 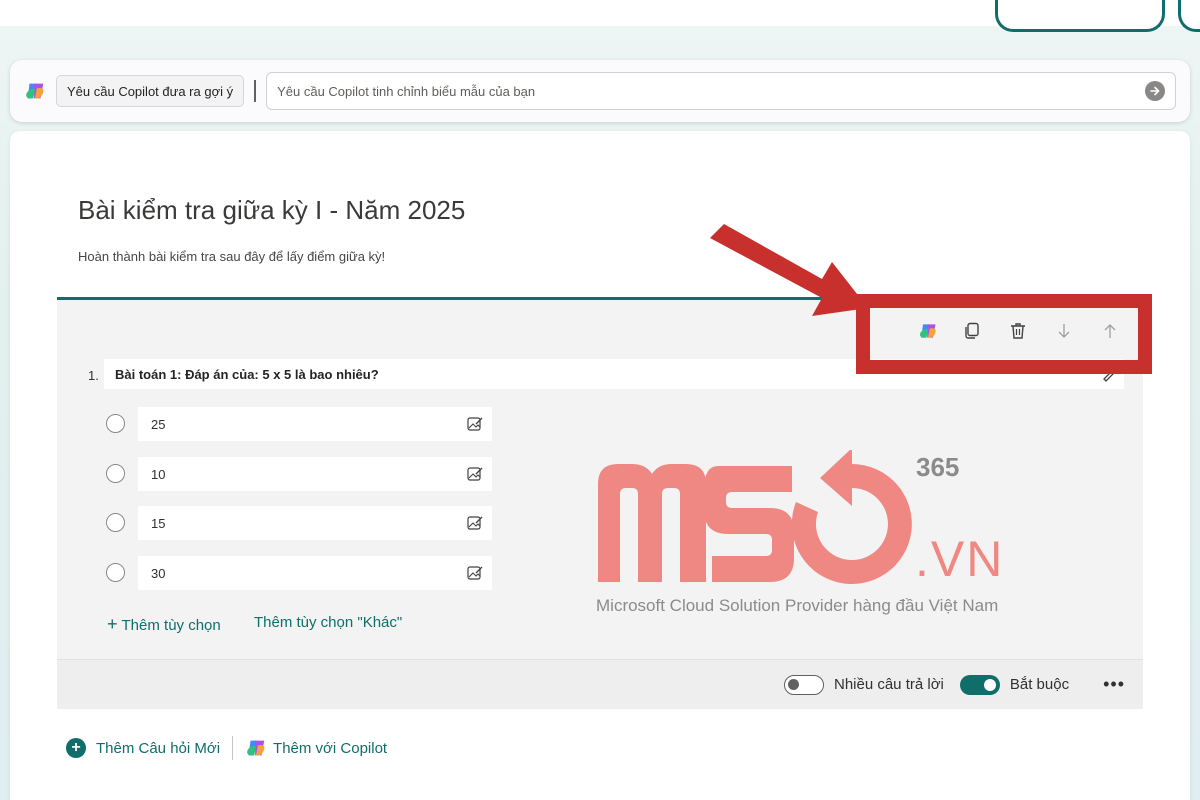 I want to click on multiple-answers-toggle, so click(x=803, y=684).